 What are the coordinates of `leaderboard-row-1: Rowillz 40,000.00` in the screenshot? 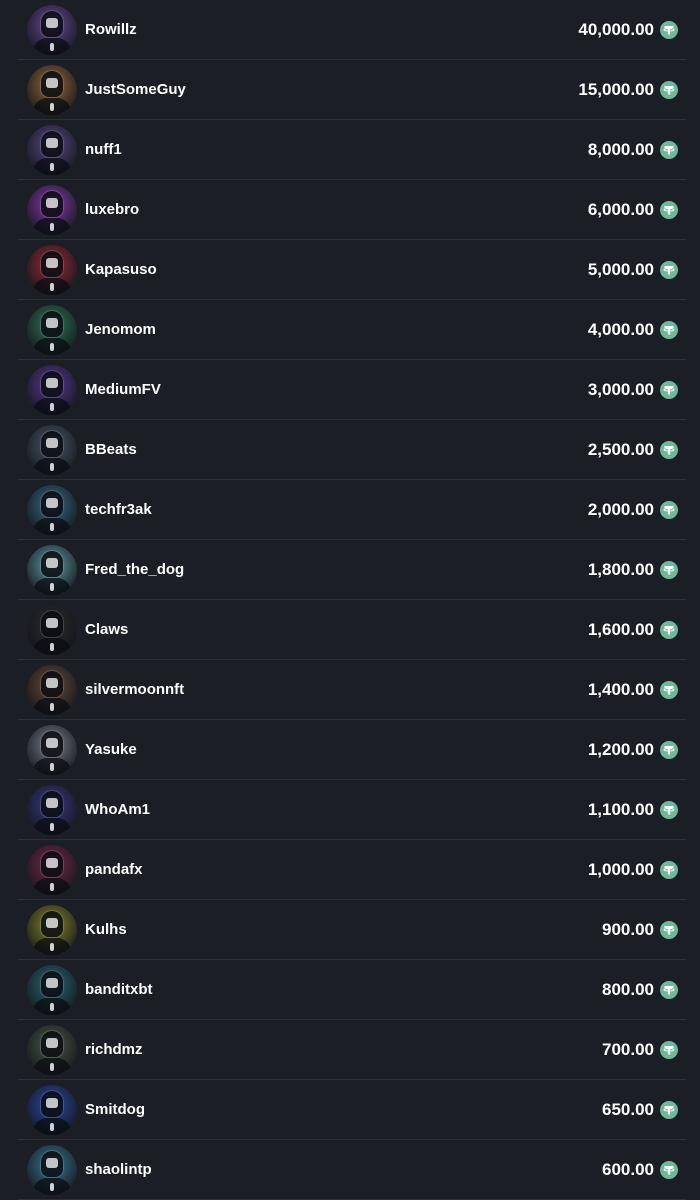 It's located at (350, 30).